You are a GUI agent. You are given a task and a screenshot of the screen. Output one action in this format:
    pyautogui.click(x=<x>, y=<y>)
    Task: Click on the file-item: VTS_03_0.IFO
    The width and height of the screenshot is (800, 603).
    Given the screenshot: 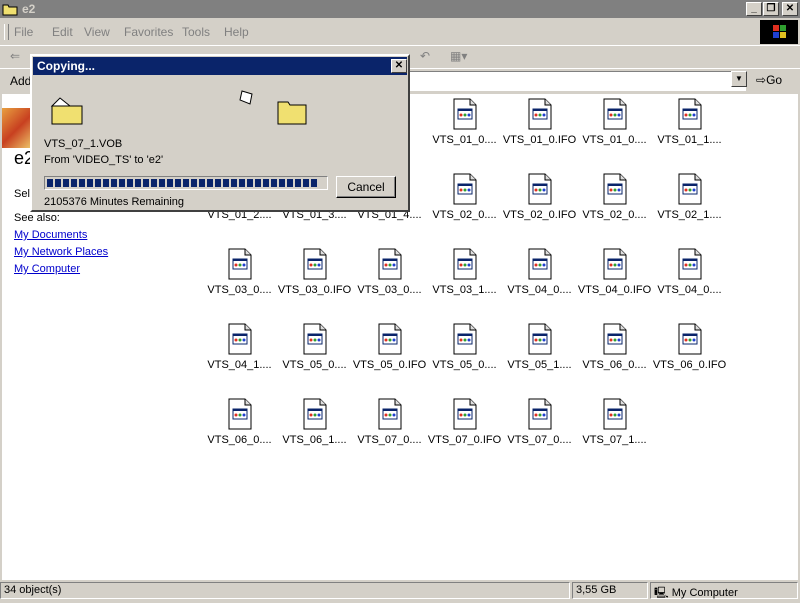 What is the action you would take?
    pyautogui.click(x=314, y=272)
    